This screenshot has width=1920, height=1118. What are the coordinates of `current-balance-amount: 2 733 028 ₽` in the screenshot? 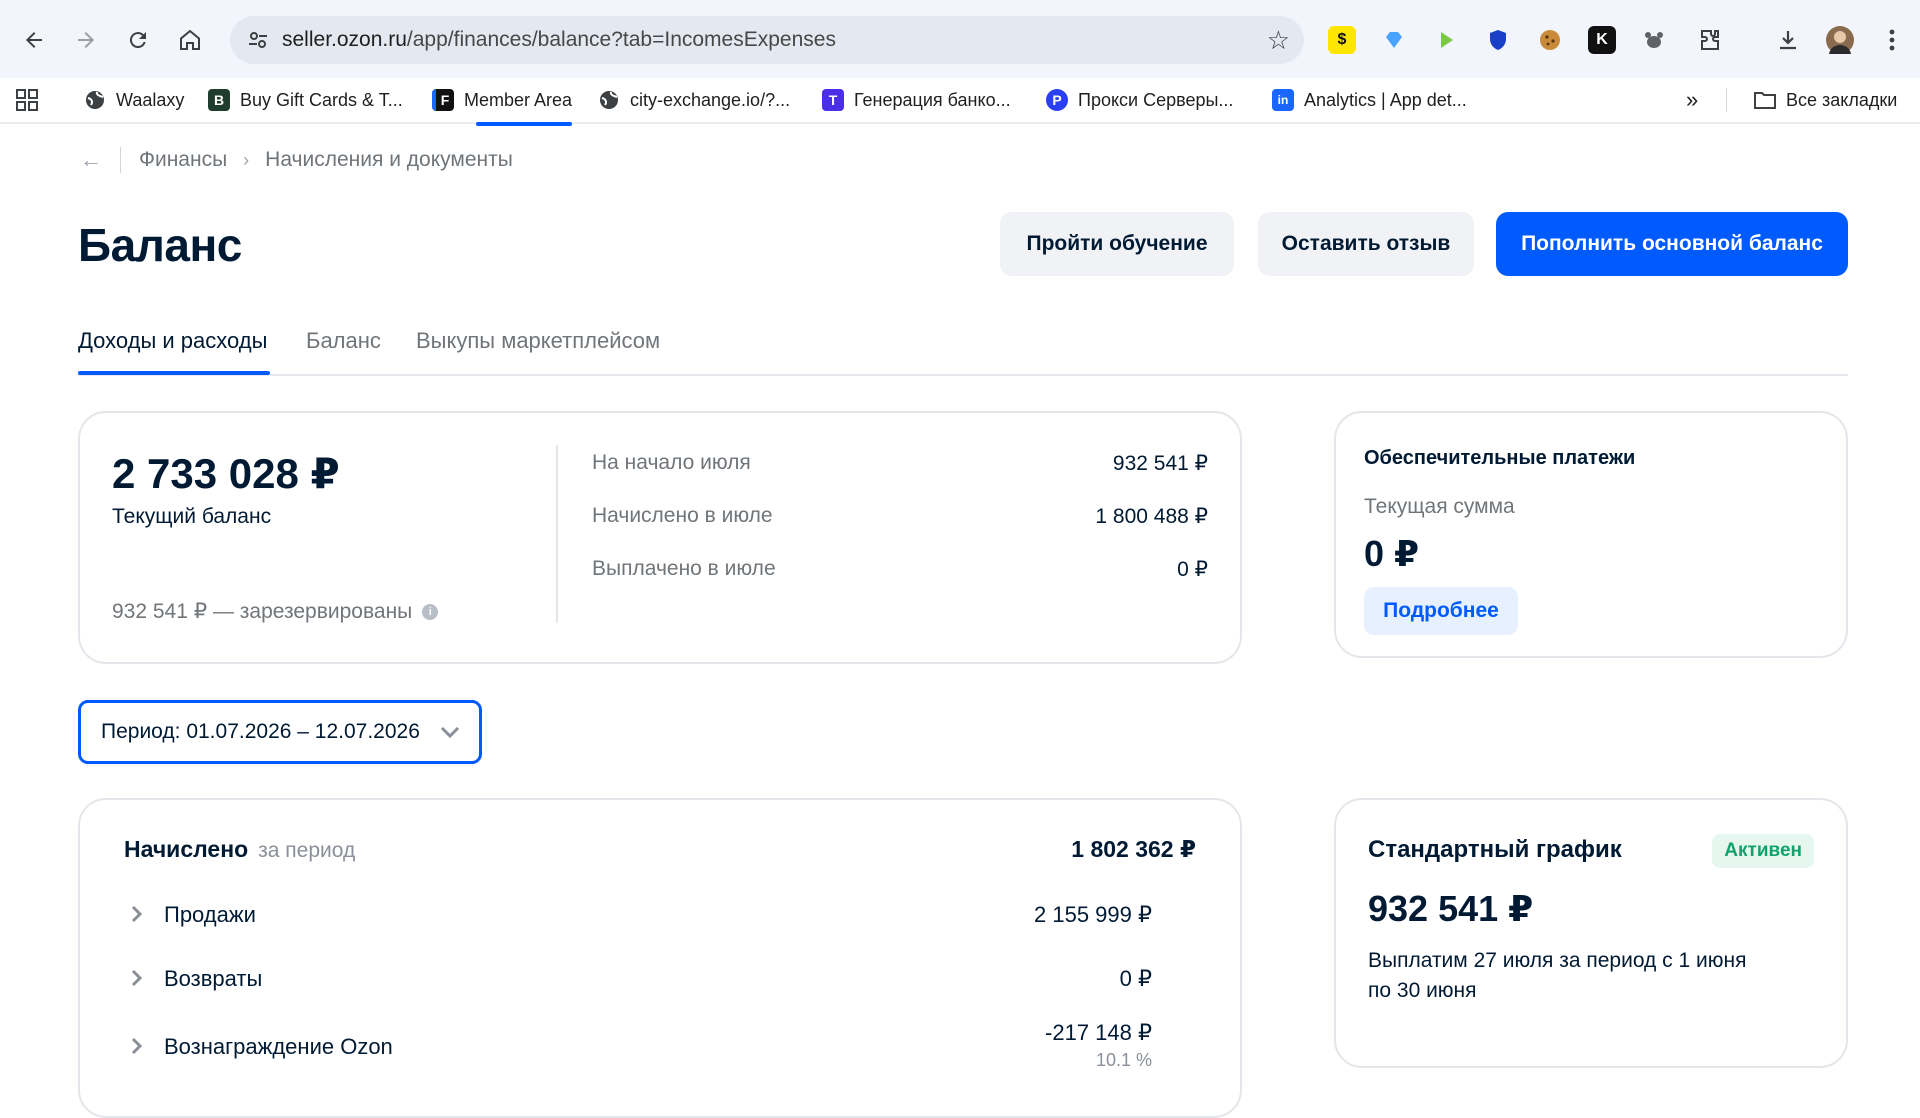 It's located at (226, 473).